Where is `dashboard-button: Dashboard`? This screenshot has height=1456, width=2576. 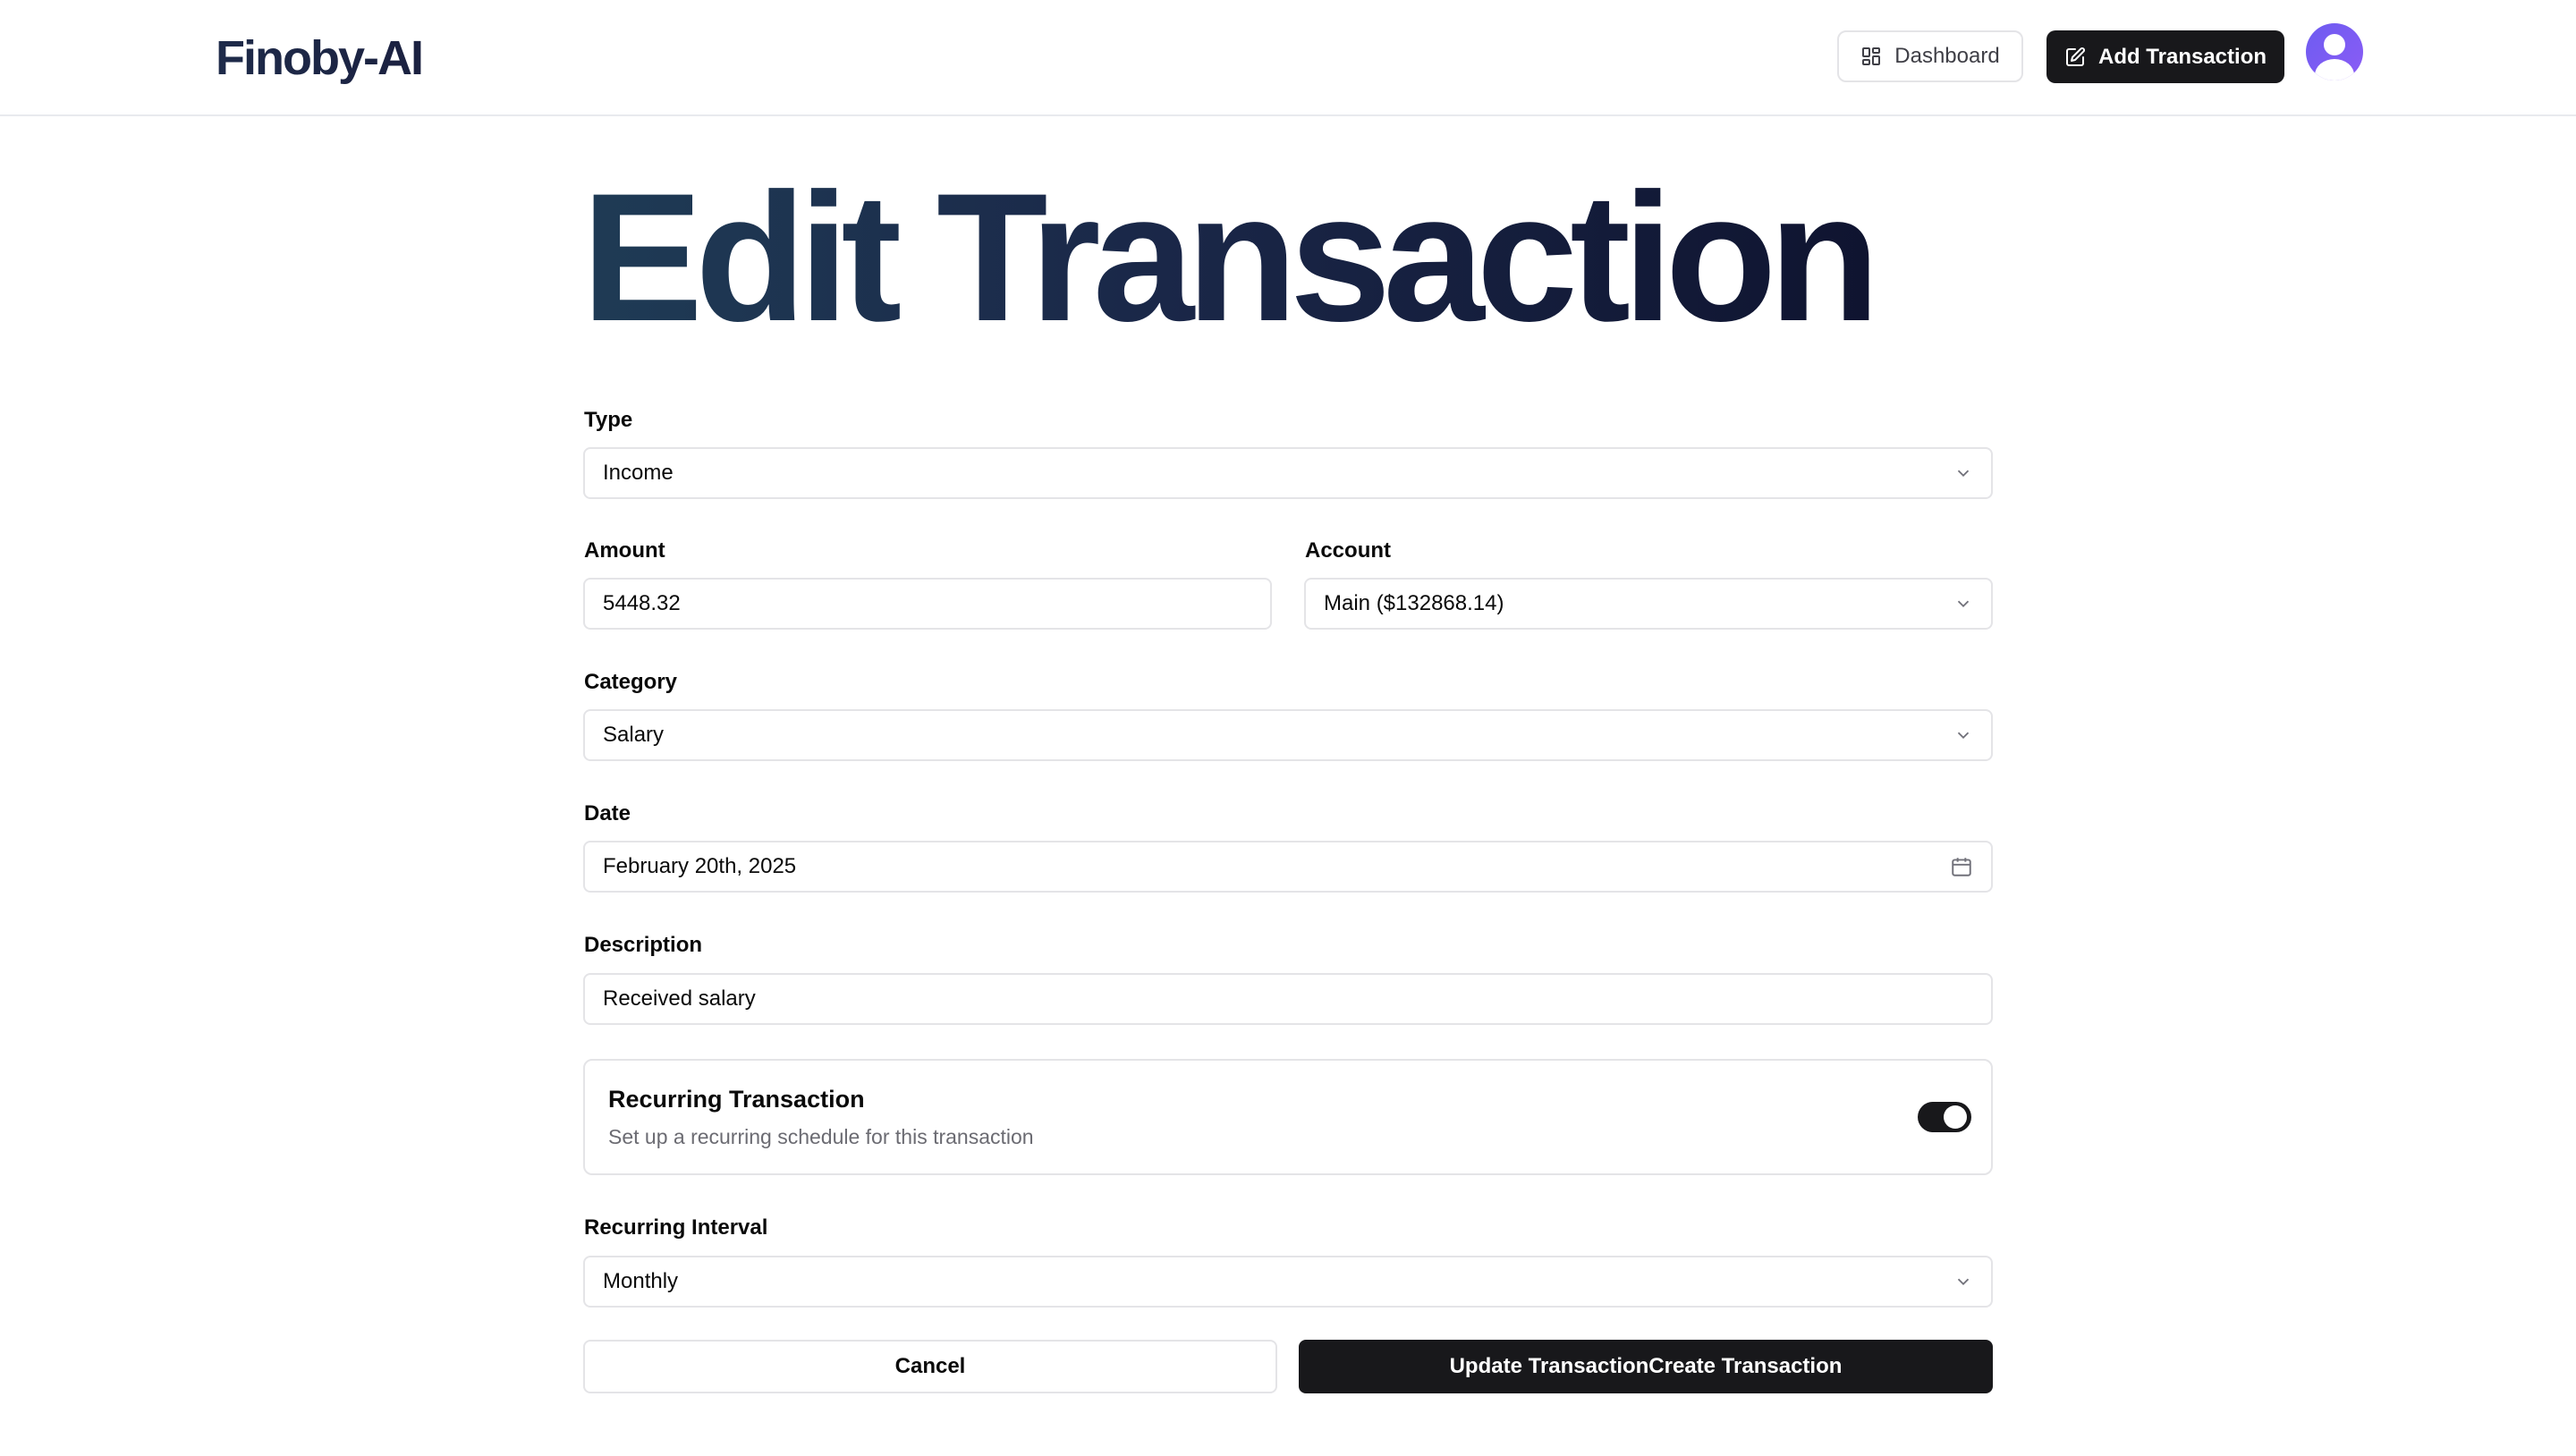 dashboard-button: Dashboard is located at coordinates (1930, 56).